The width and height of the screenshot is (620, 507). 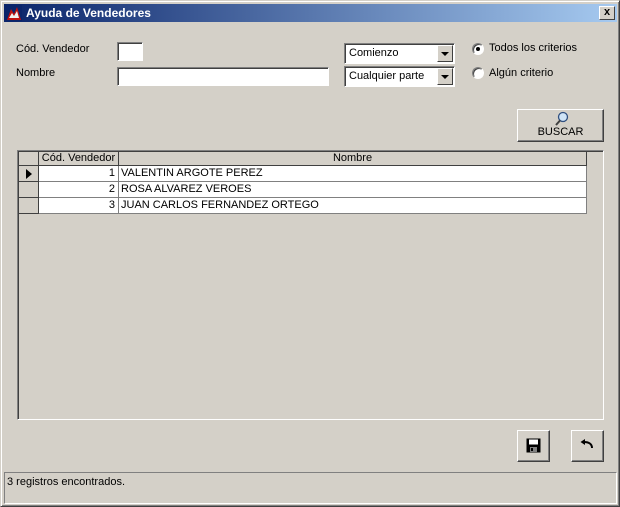 What do you see at coordinates (521, 73) in the screenshot?
I see `radio-any-criteria-label: Algún criterio` at bounding box center [521, 73].